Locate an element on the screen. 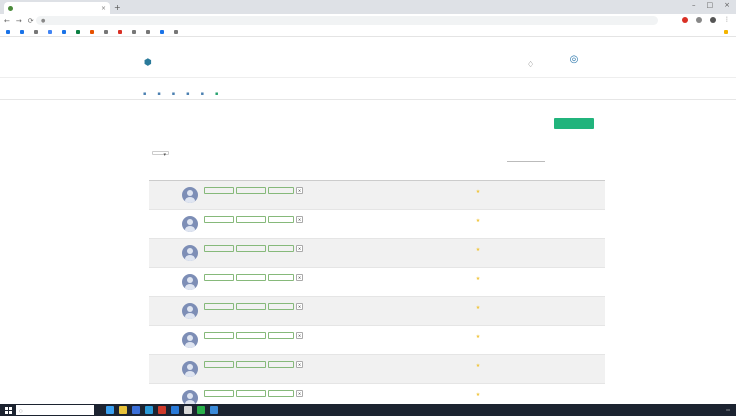 The height and width of the screenshot is (416, 736). column-header-id is located at coordinates (162, 175).